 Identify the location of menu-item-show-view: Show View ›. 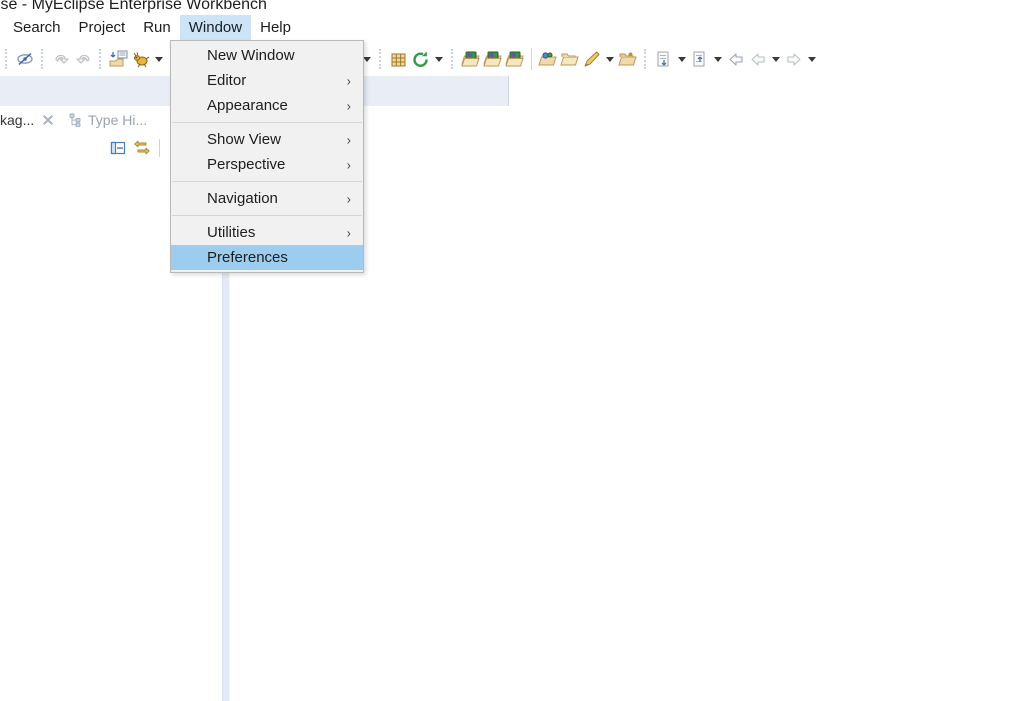
(267, 139).